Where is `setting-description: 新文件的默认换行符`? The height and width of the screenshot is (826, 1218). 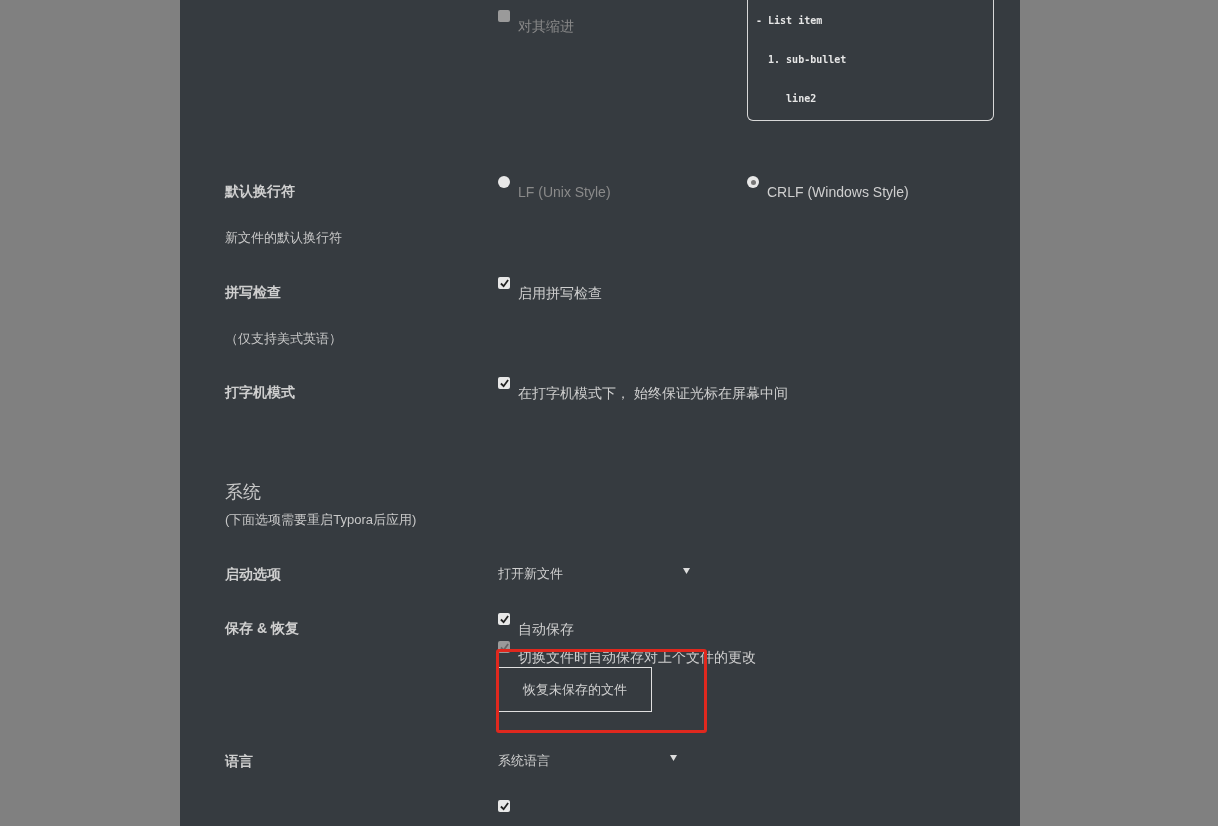 setting-description: 新文件的默认换行符 is located at coordinates (284, 238).